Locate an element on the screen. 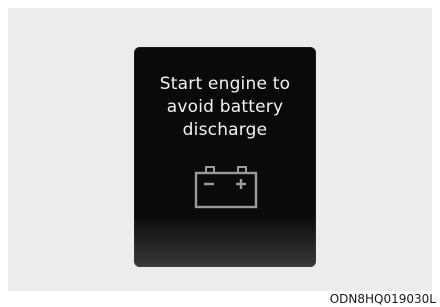 This screenshot has width=440, height=307. message-line-3: discharge is located at coordinates (225, 130).